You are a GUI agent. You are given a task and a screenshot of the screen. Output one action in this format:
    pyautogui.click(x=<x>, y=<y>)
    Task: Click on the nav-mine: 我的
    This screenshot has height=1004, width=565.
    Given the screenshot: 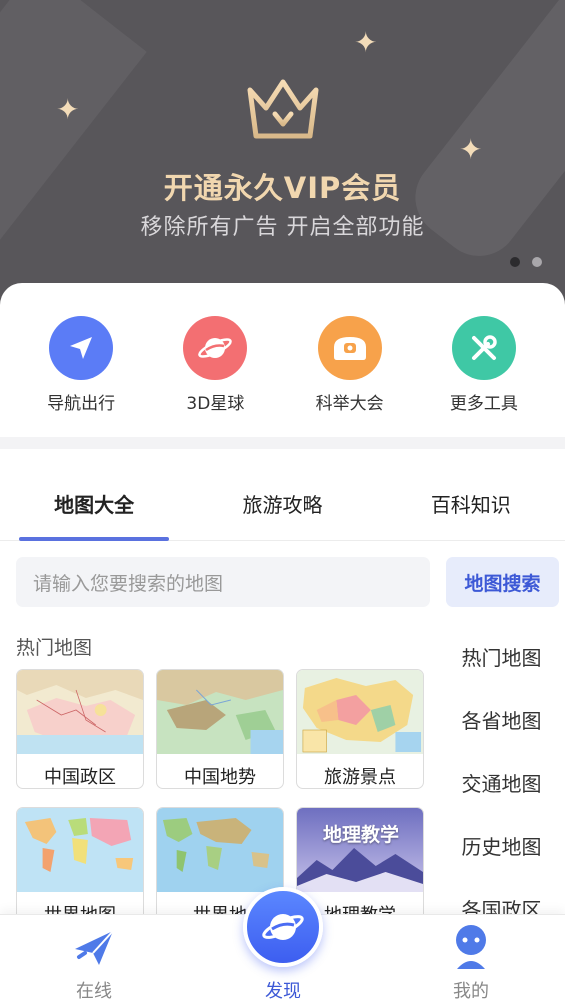 What is the action you would take?
    pyautogui.click(x=471, y=959)
    